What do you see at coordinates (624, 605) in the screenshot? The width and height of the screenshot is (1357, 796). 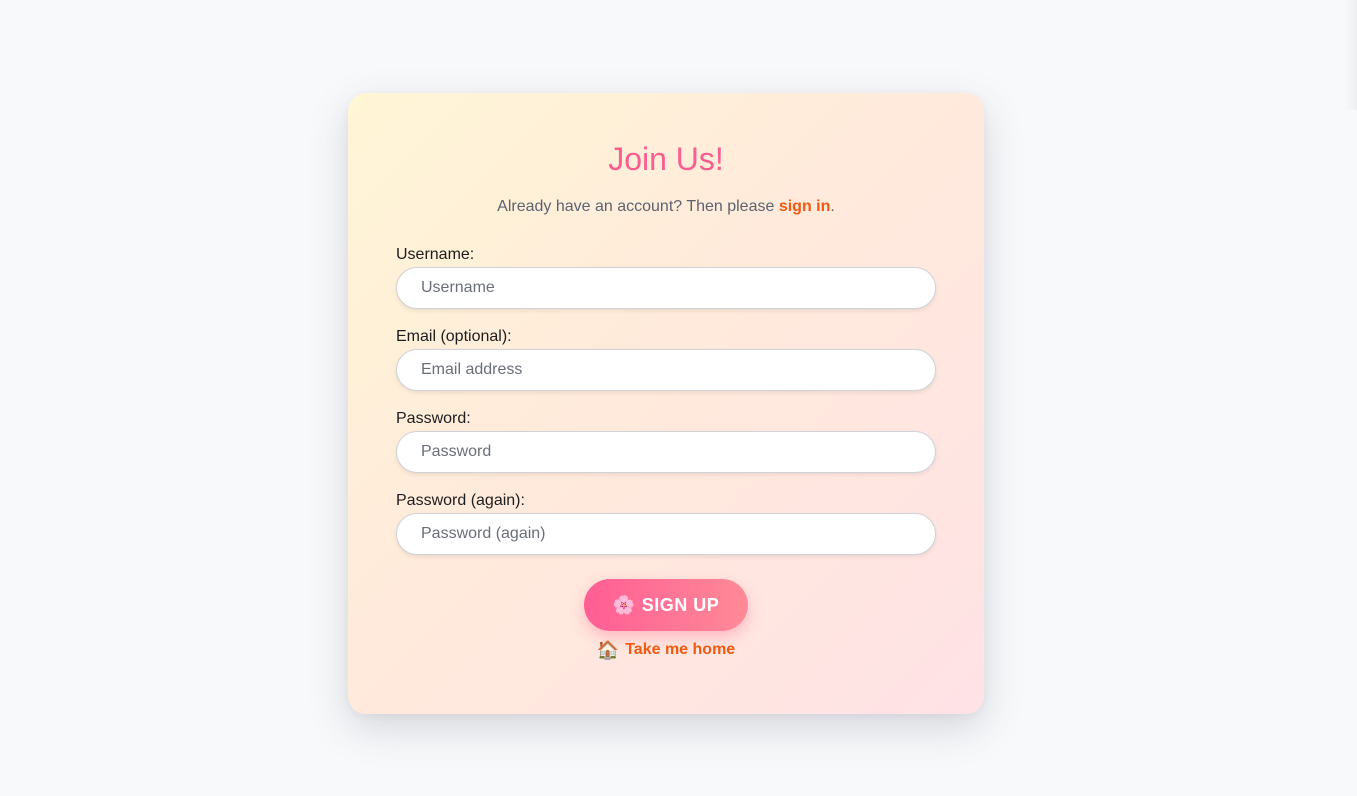 I see `flower-icon: 🌸` at bounding box center [624, 605].